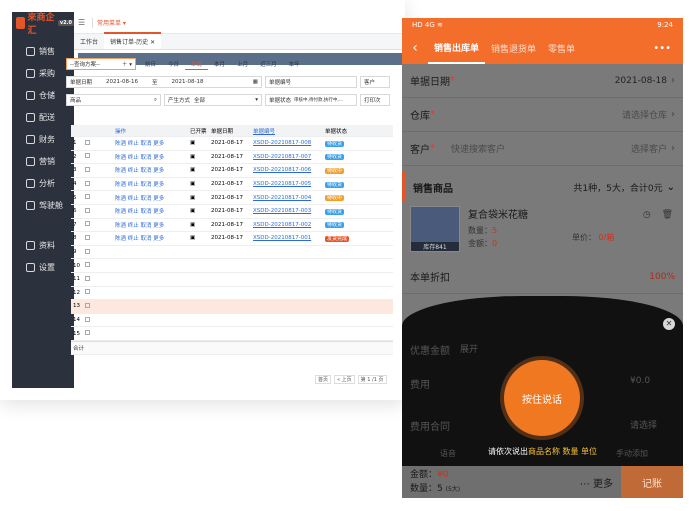 The height and width of the screenshot is (511, 695). I want to click on row-bill-link: XSDD-20210817-006, so click(287, 170).